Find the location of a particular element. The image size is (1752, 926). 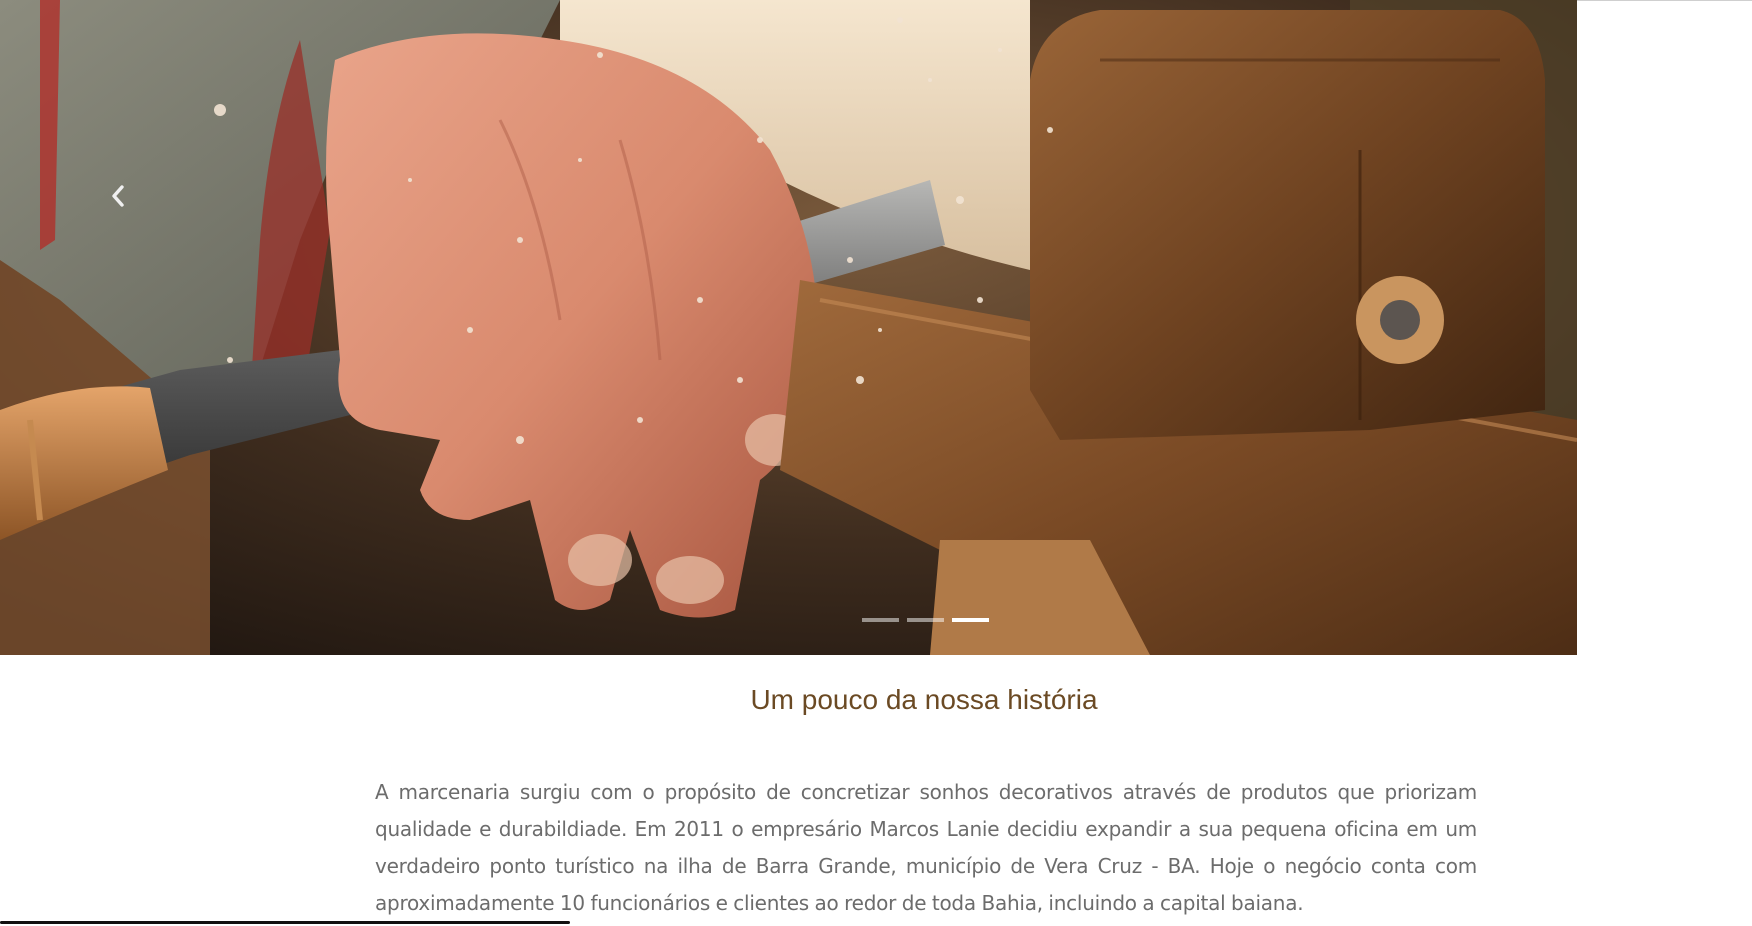

chevron-left-icon is located at coordinates (118, 196).